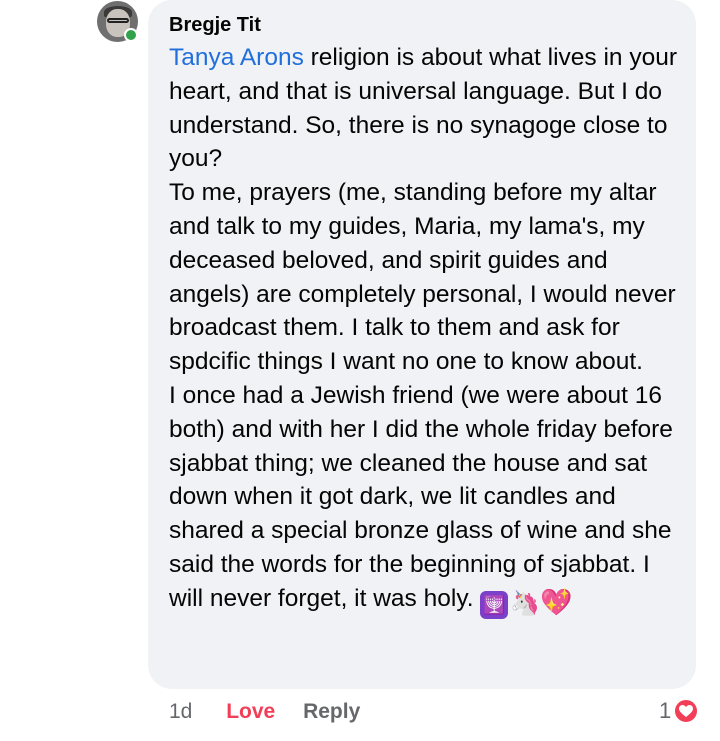 This screenshot has width=720, height=741. Describe the element at coordinates (118, 20) in the screenshot. I see `avatar-glasses` at that location.